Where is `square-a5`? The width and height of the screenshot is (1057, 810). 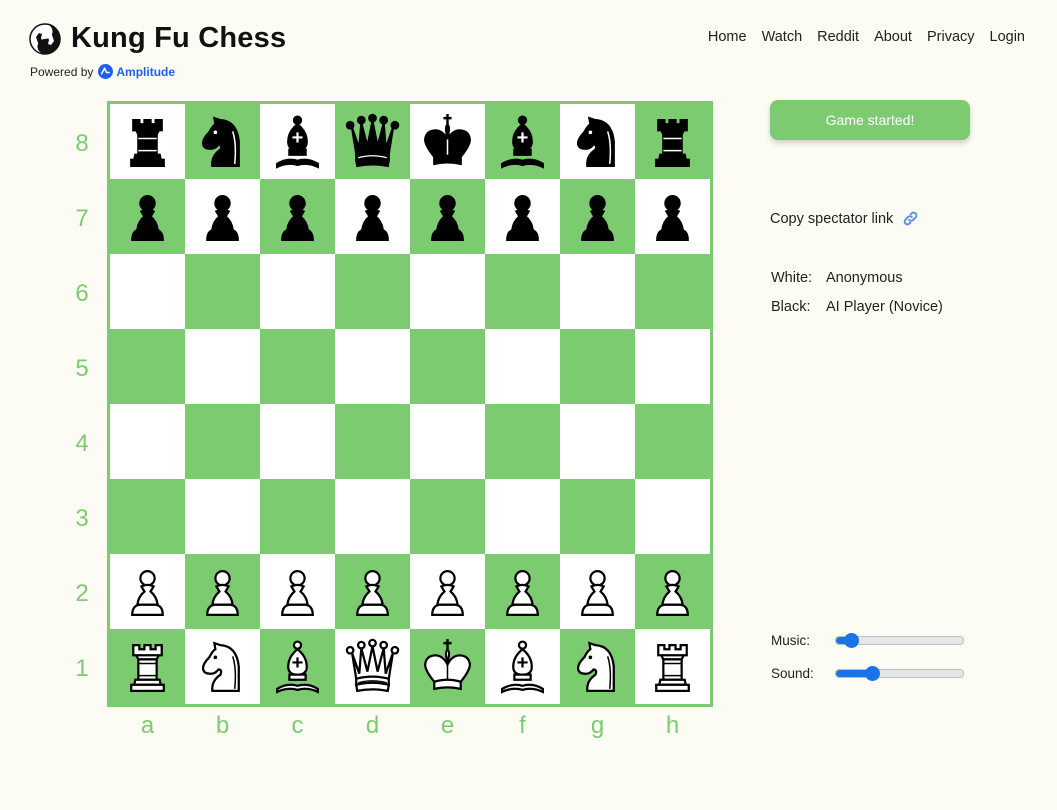
square-a5 is located at coordinates (147, 366).